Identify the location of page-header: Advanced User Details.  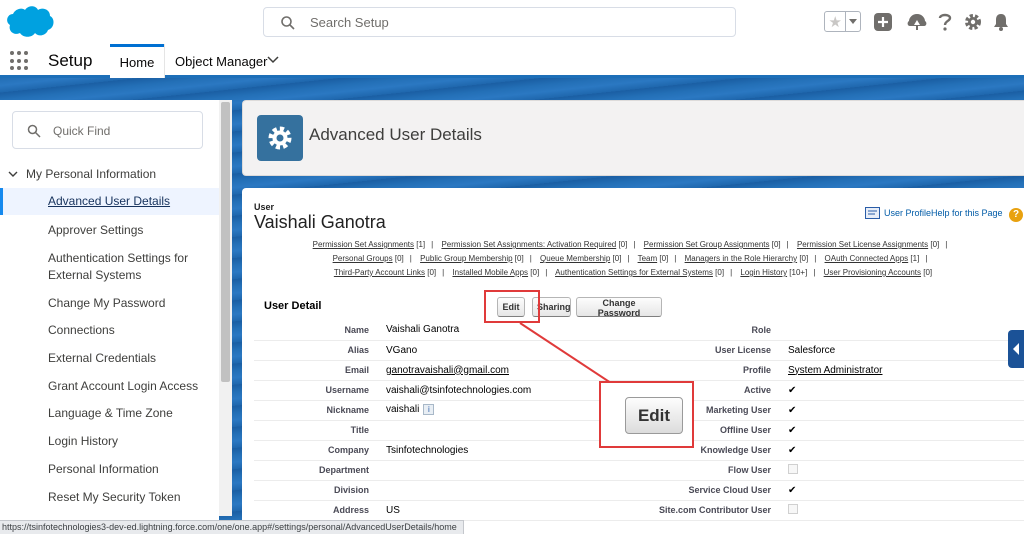
(633, 138).